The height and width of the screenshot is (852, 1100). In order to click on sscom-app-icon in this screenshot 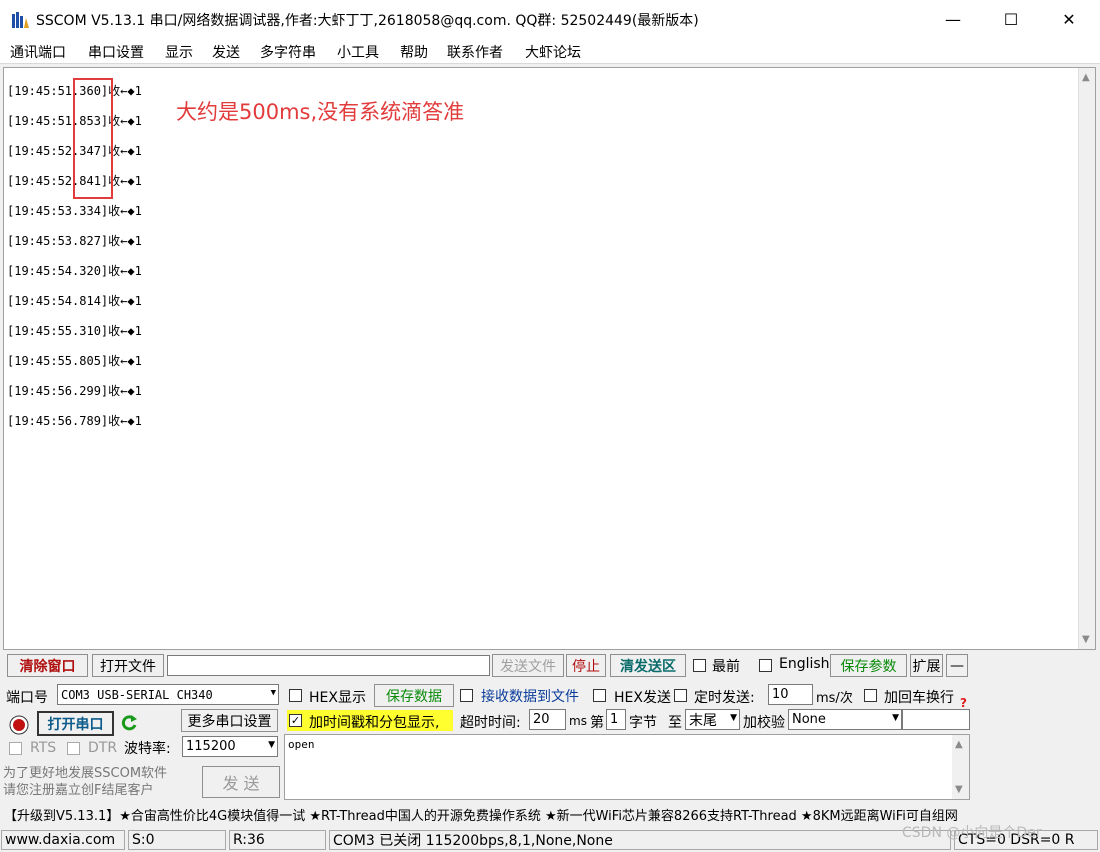, I will do `click(20, 20)`.